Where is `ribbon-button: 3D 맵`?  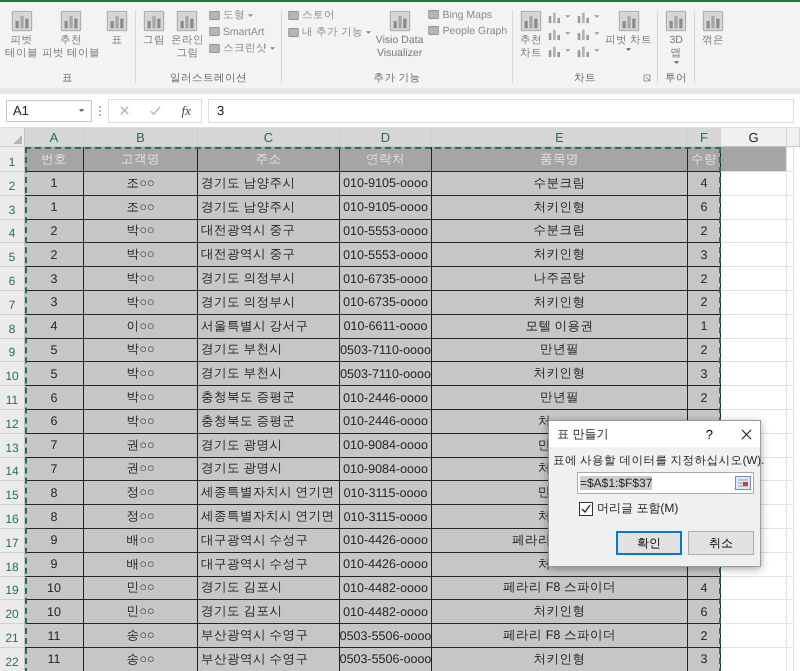
ribbon-button: 3D 맵 is located at coordinates (676, 36).